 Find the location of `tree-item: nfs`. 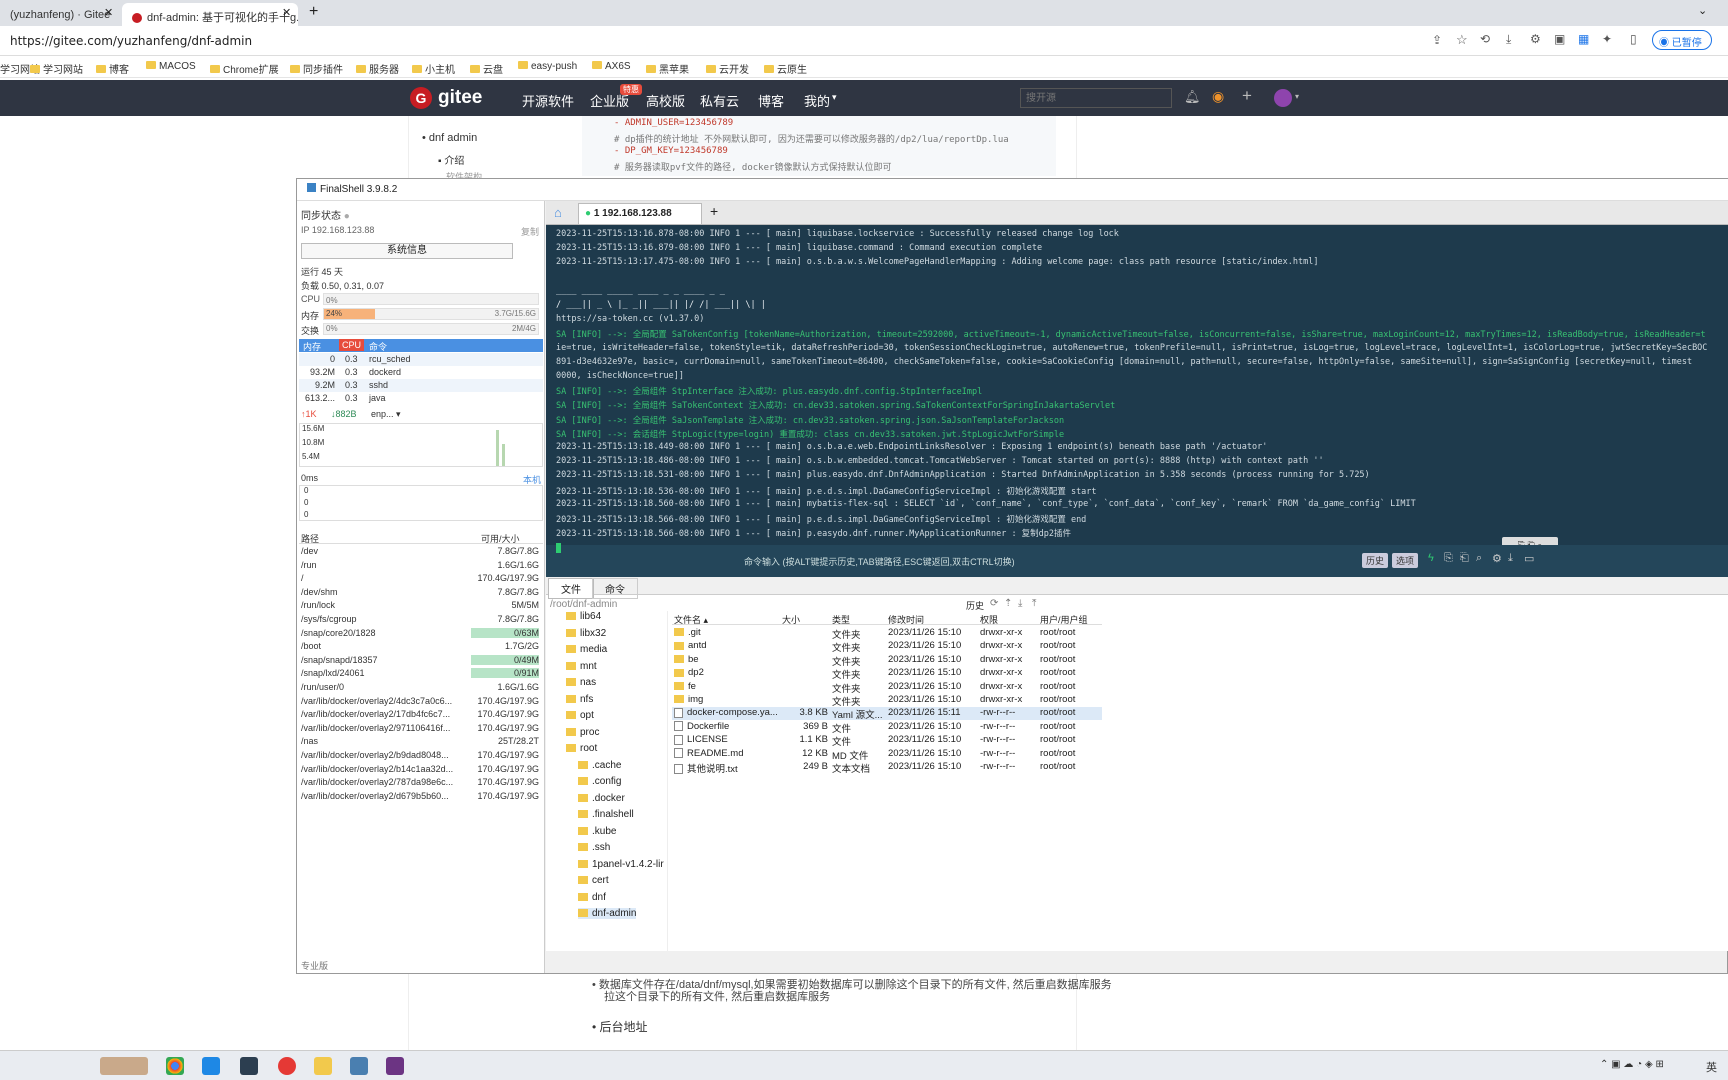

tree-item: nfs is located at coordinates (579, 699).